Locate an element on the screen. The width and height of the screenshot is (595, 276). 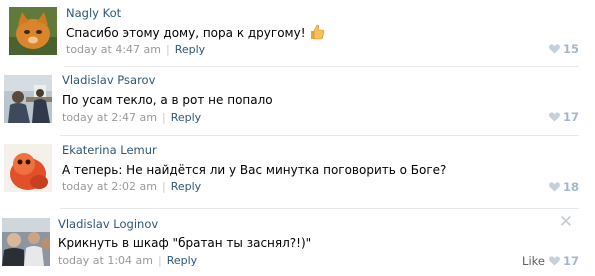
comment-meta: today at 4:47 am | Reply is located at coordinates (135, 49).